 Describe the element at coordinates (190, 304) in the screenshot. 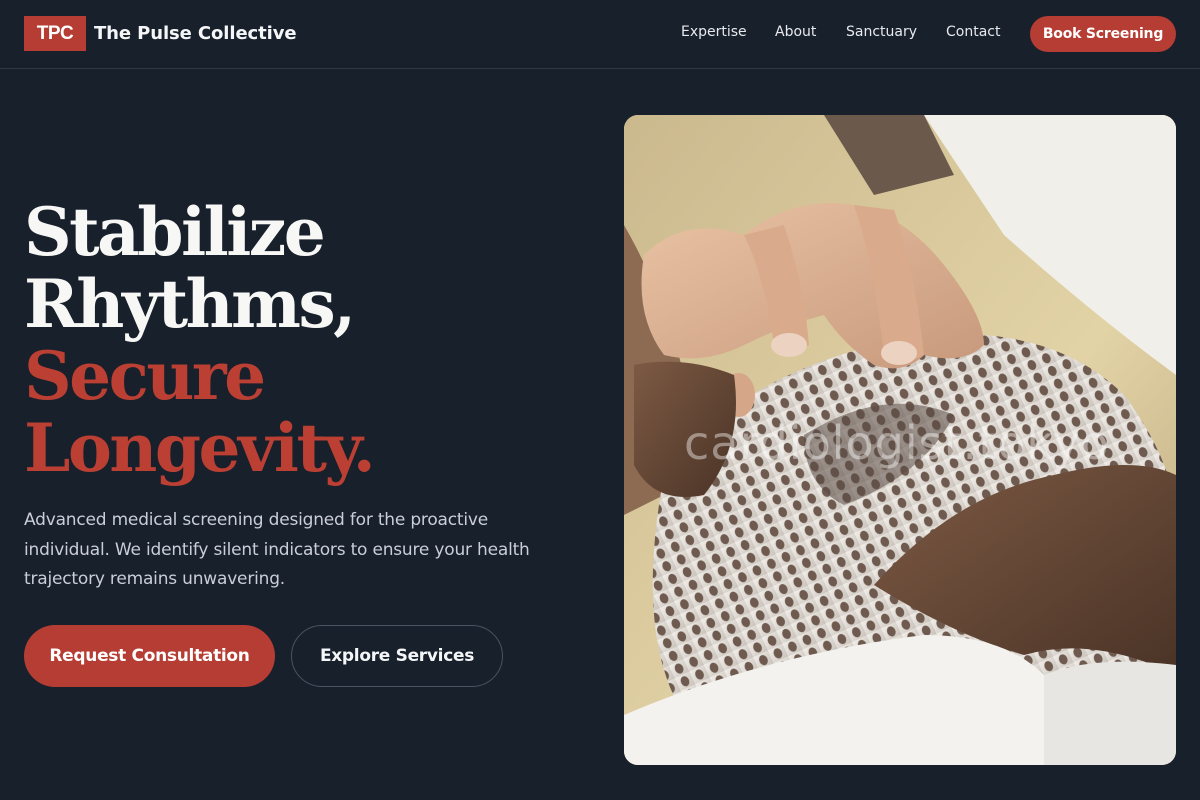

I see `headline-line-2: Rhythms,` at that location.